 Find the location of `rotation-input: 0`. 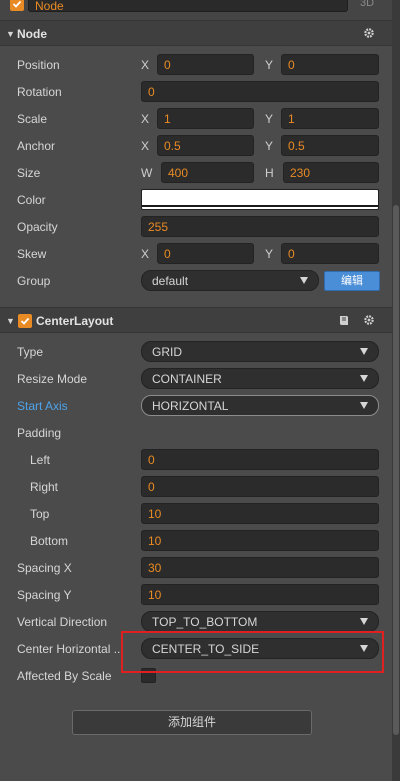

rotation-input: 0 is located at coordinates (260, 91).